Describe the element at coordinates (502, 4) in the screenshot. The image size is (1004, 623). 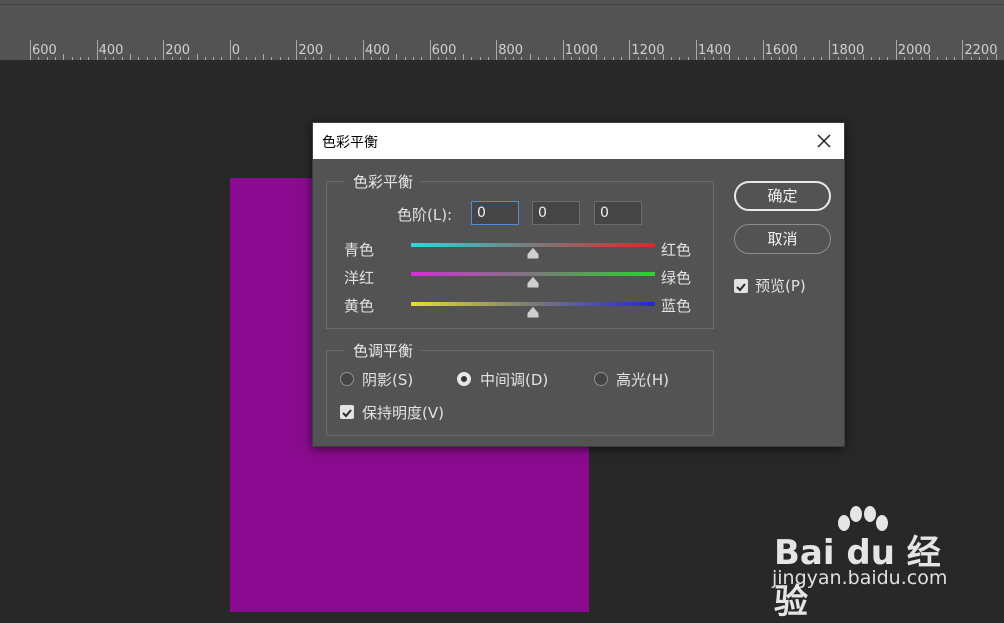
I see `menu-divider` at that location.